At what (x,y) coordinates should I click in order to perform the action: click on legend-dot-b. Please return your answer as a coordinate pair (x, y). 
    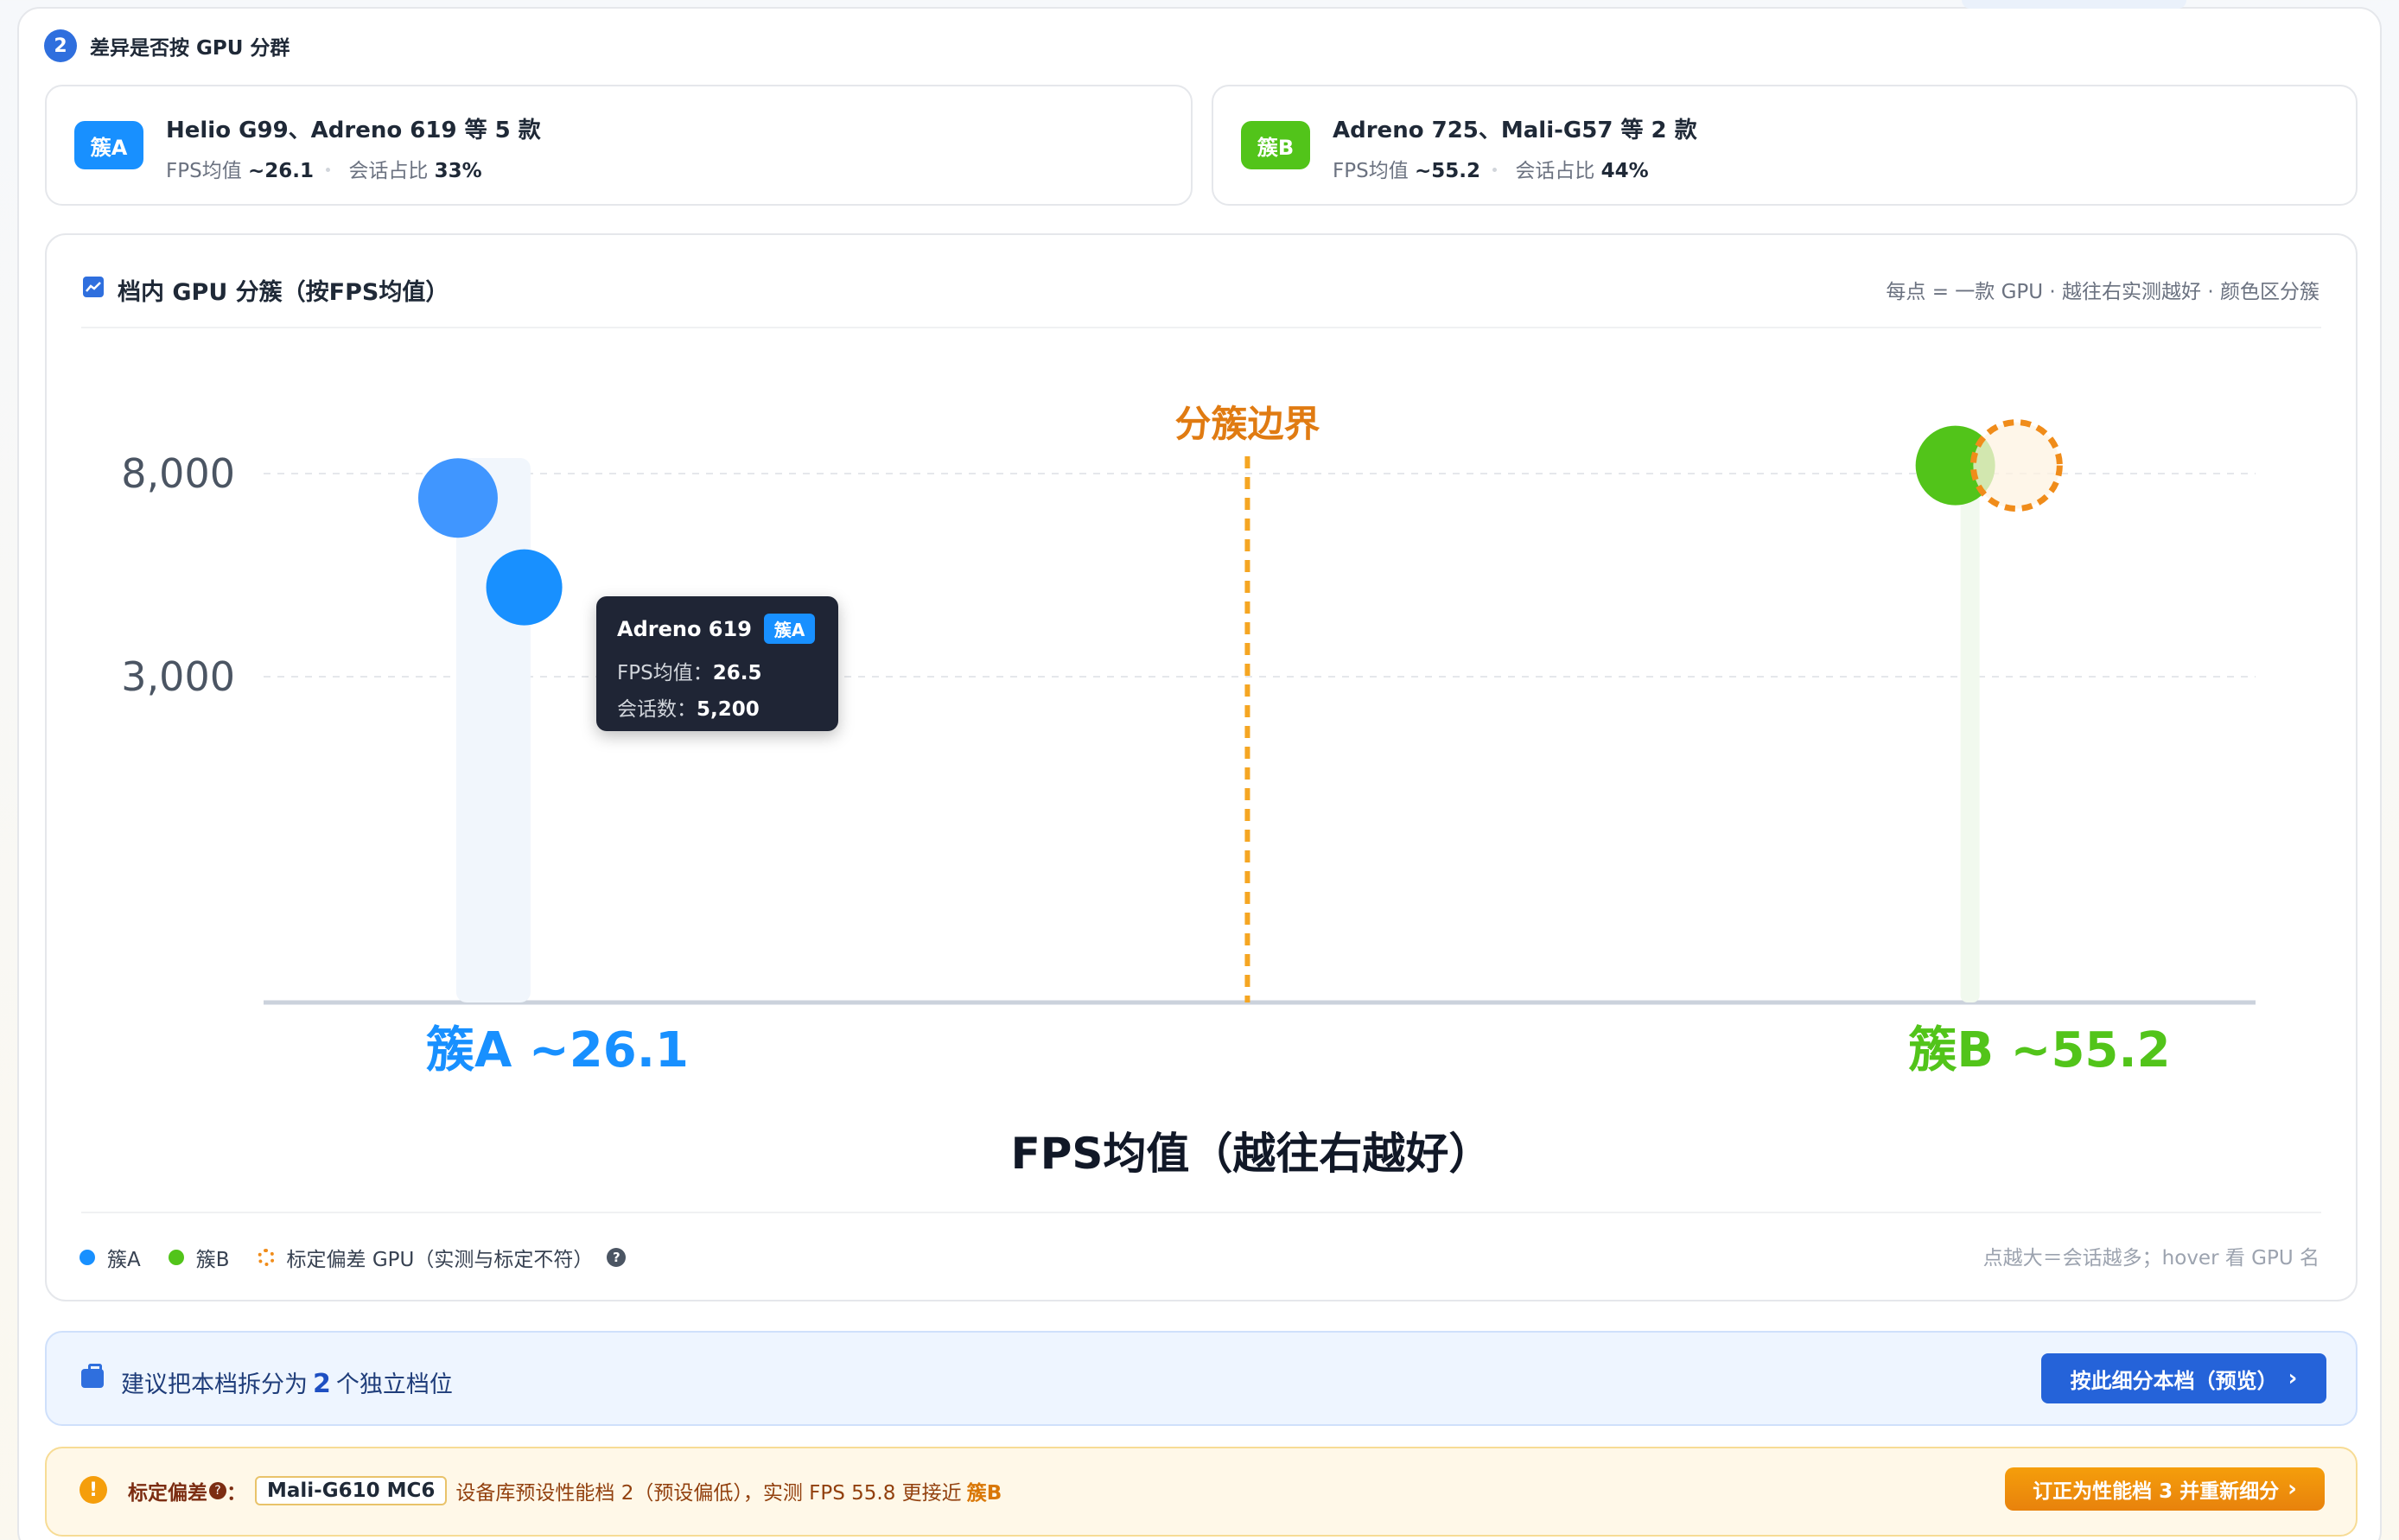
    Looking at the image, I should click on (176, 1257).